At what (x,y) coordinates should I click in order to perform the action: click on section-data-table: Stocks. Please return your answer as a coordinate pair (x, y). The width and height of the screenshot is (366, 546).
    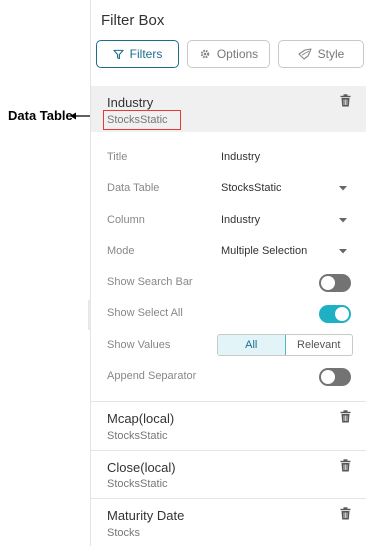
    Looking at the image, I should click on (124, 533).